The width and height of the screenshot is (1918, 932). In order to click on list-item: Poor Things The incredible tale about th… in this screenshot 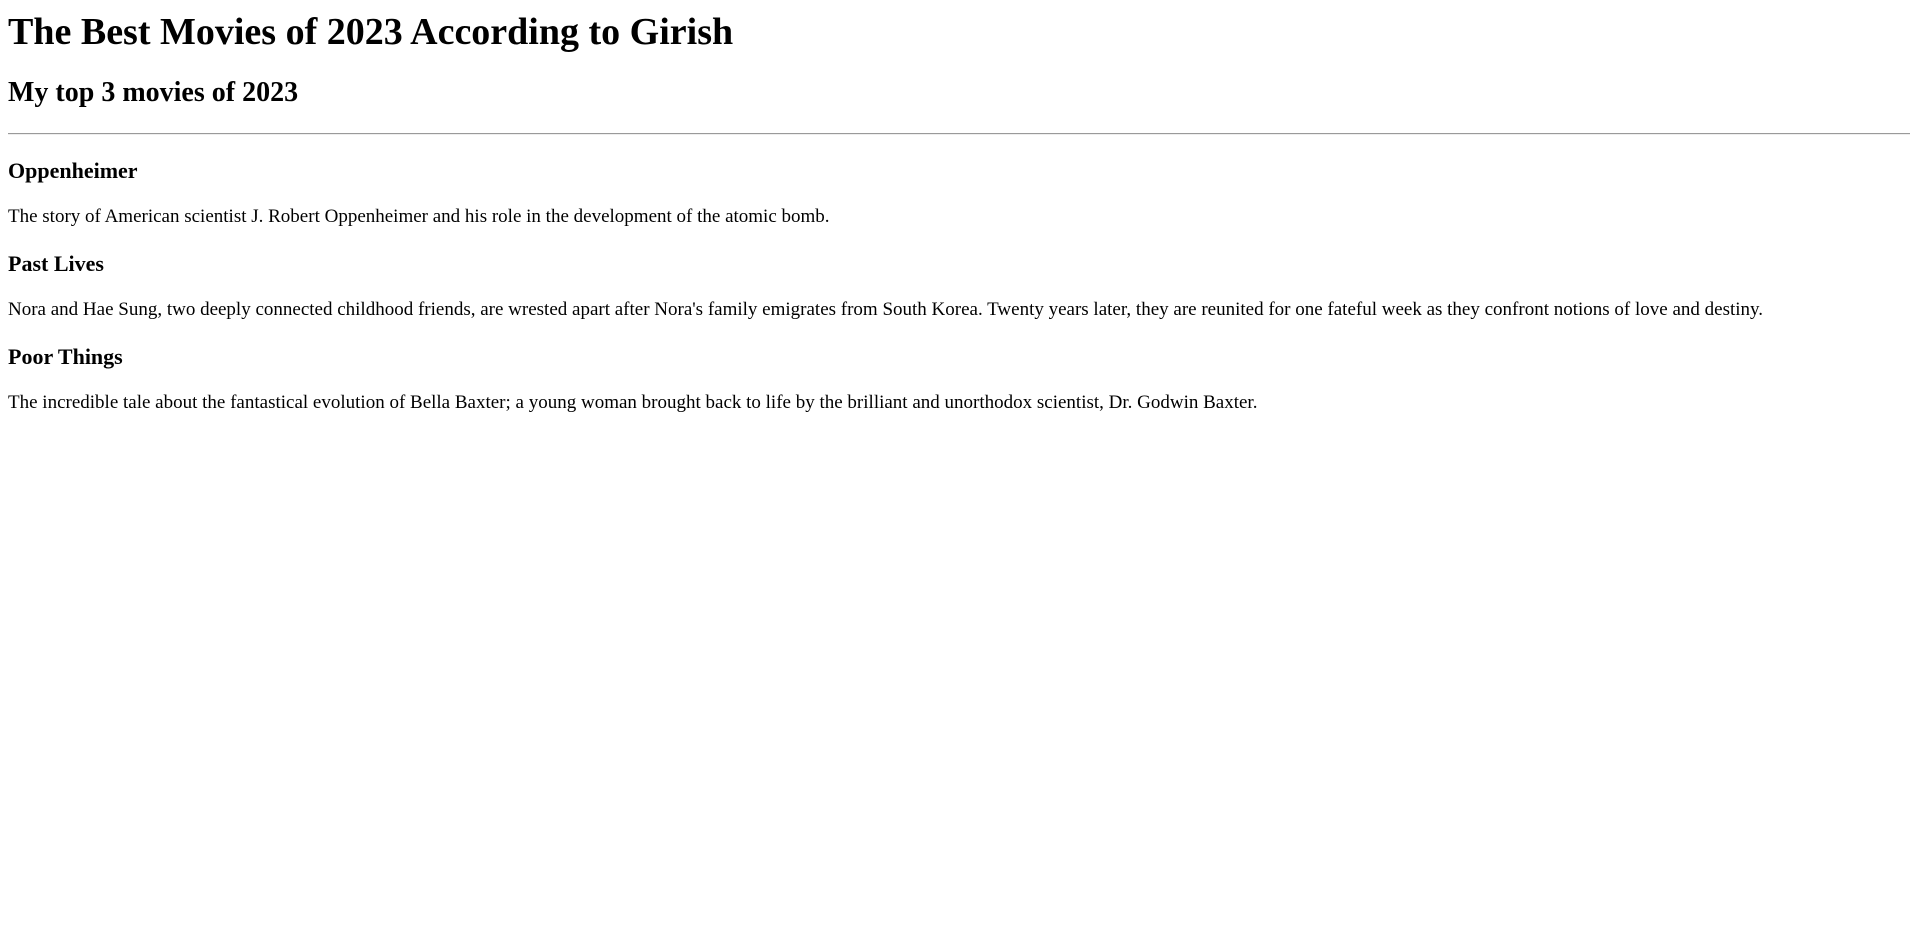, I will do `click(959, 379)`.